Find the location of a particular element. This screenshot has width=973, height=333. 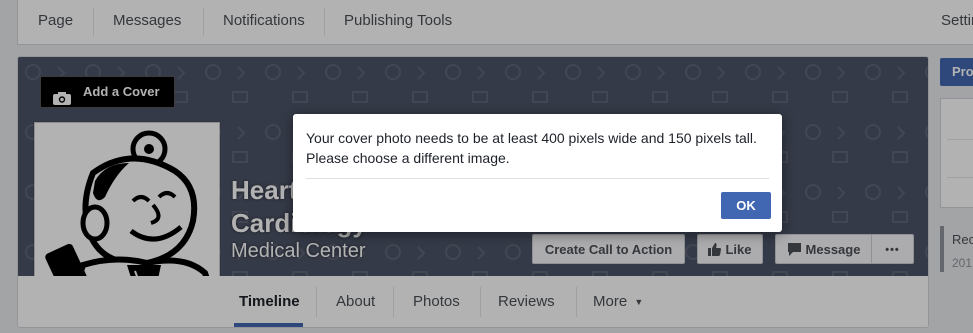

dialog-divider is located at coordinates (537, 178).